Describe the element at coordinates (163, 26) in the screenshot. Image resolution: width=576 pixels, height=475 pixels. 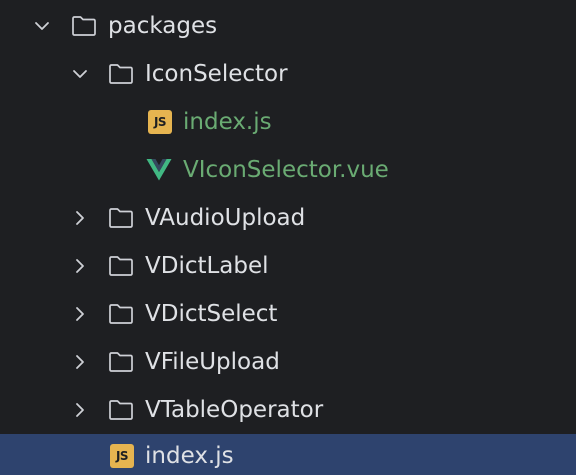
I see `tree-item-label: packages` at that location.